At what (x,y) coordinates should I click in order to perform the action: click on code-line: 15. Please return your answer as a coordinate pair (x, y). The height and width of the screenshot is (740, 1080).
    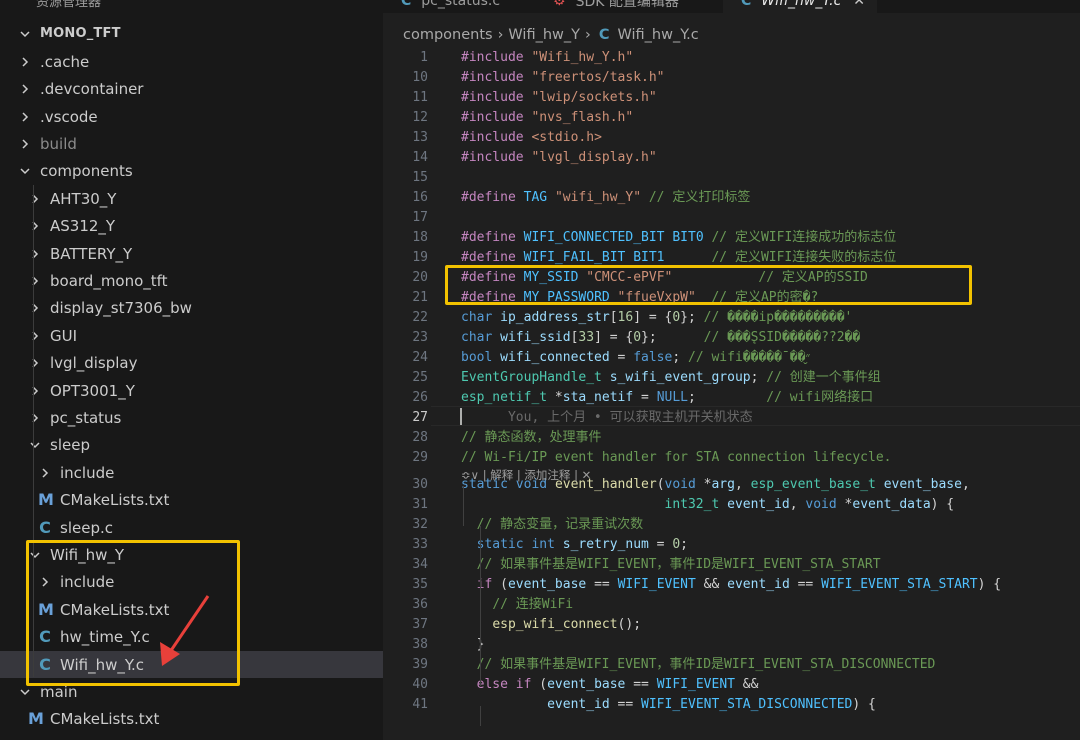
    Looking at the image, I should click on (731, 178).